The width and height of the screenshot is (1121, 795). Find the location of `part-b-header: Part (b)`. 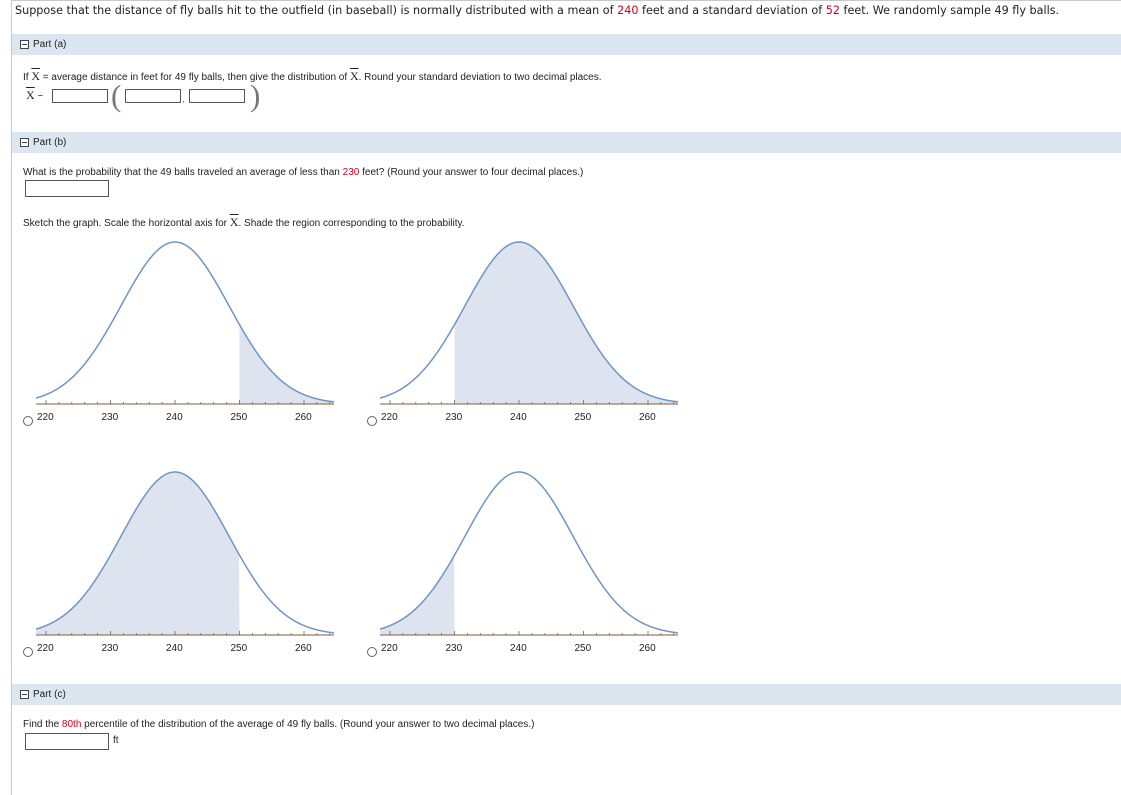

part-b-header: Part (b) is located at coordinates (566, 142).